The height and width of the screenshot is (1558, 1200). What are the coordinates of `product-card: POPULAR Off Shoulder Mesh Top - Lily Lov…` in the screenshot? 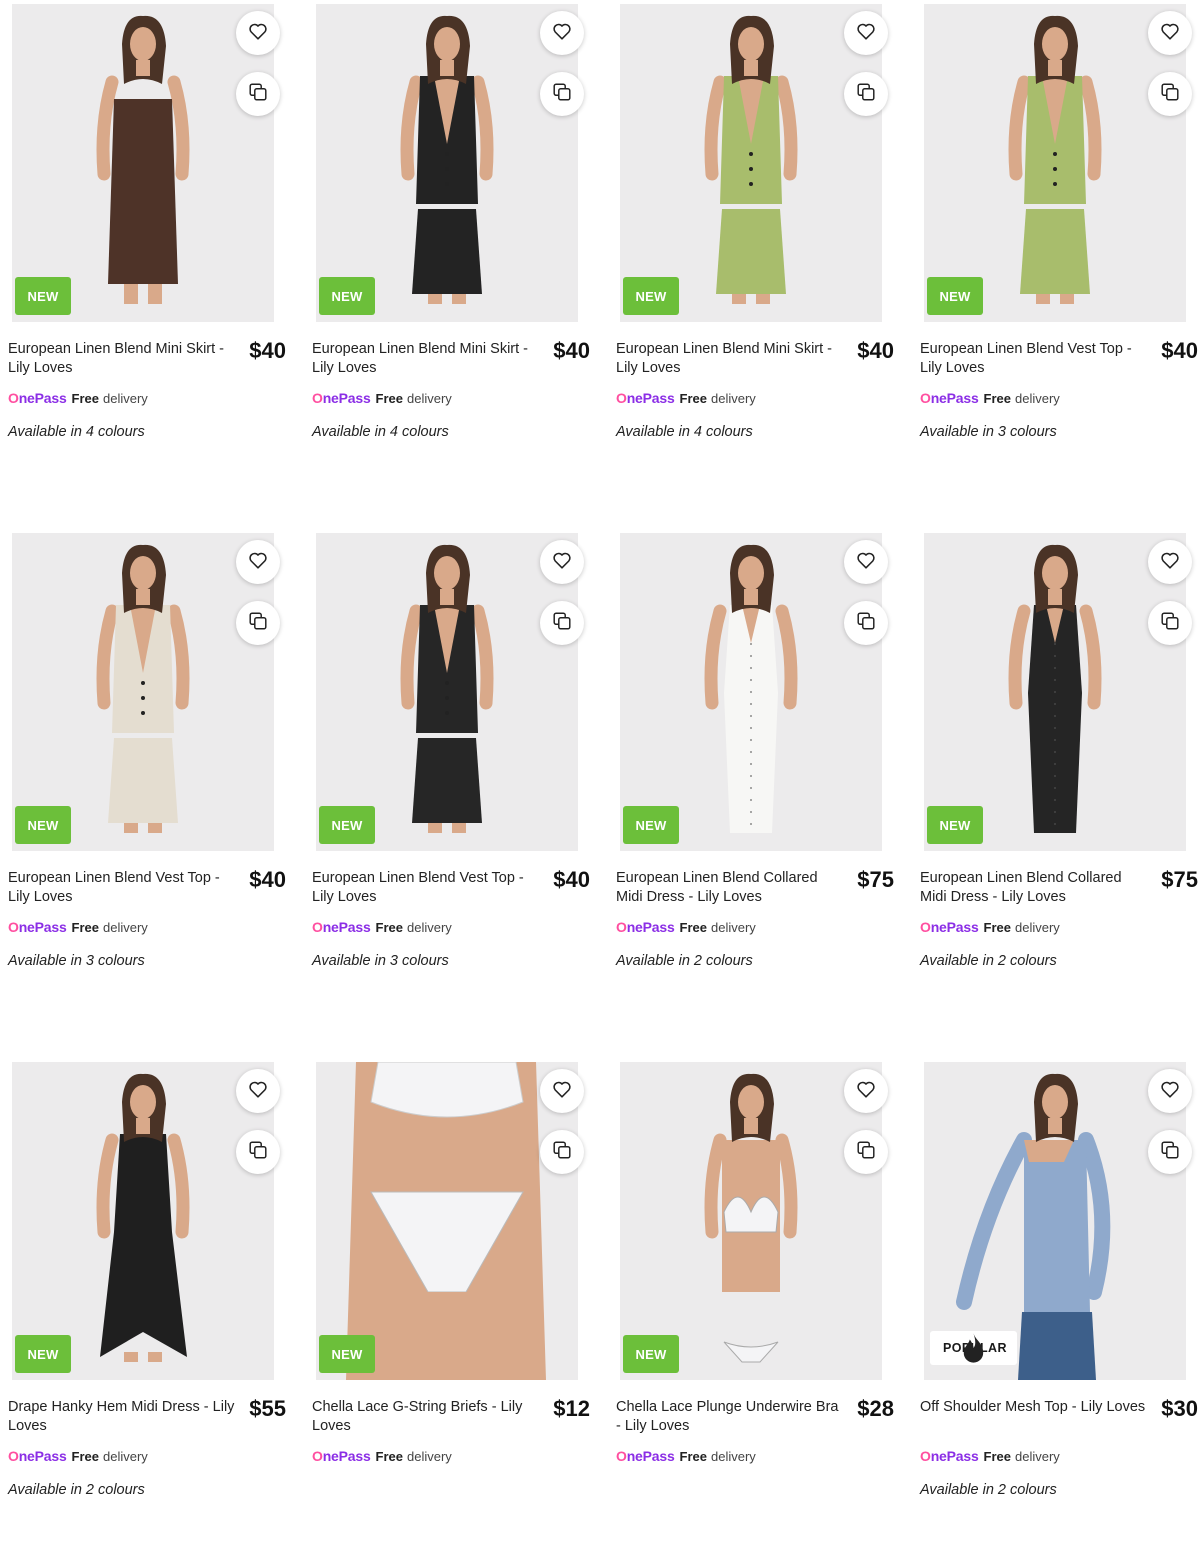 It's located at (1056, 1308).